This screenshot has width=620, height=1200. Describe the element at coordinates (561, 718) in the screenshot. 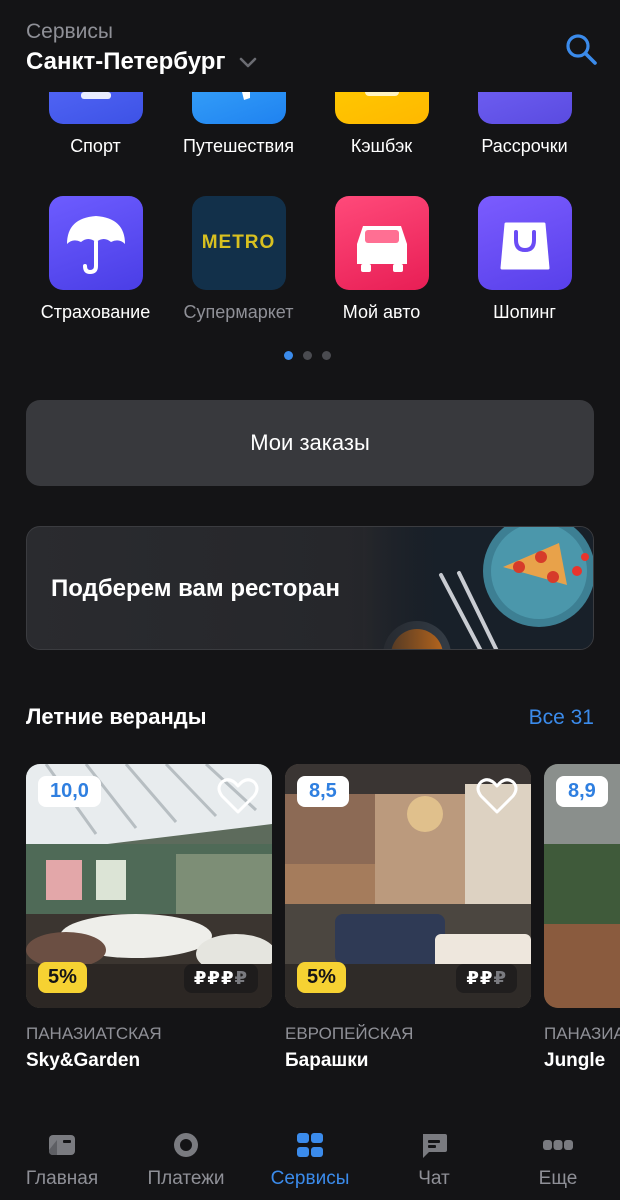

I see `see-all-link: Все 31` at that location.